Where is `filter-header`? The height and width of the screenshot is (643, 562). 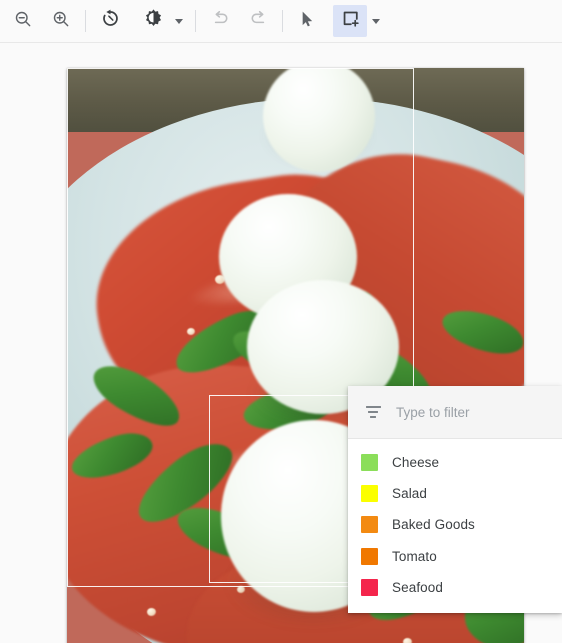 filter-header is located at coordinates (455, 412).